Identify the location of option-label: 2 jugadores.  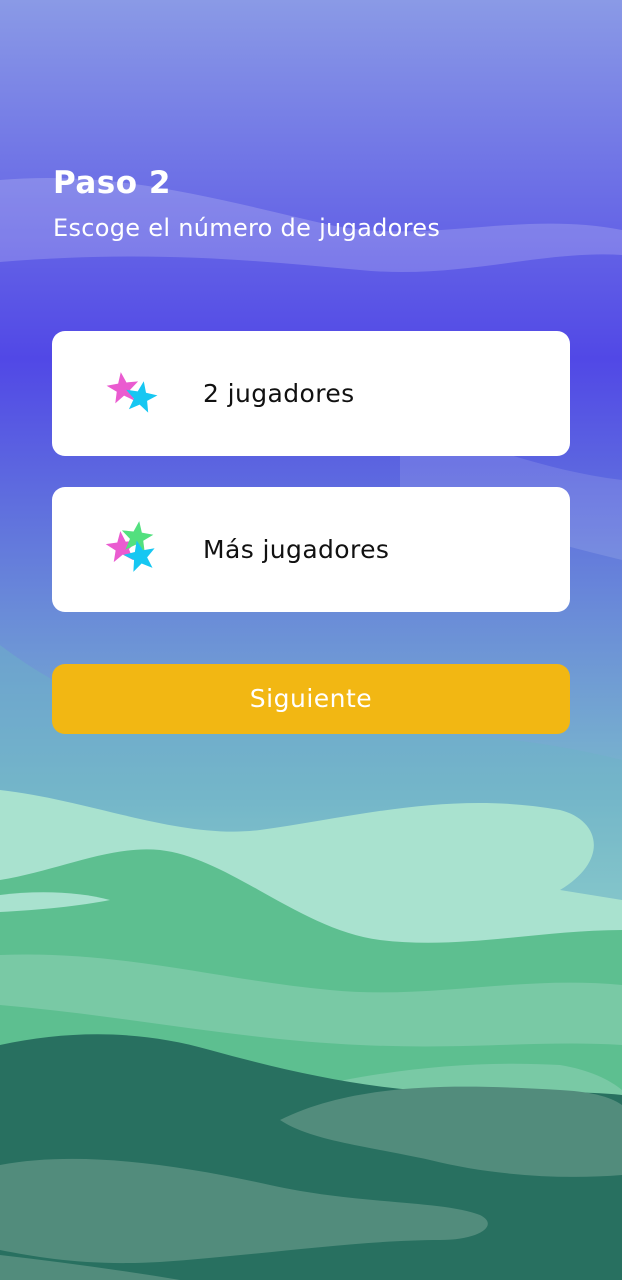
(279, 393).